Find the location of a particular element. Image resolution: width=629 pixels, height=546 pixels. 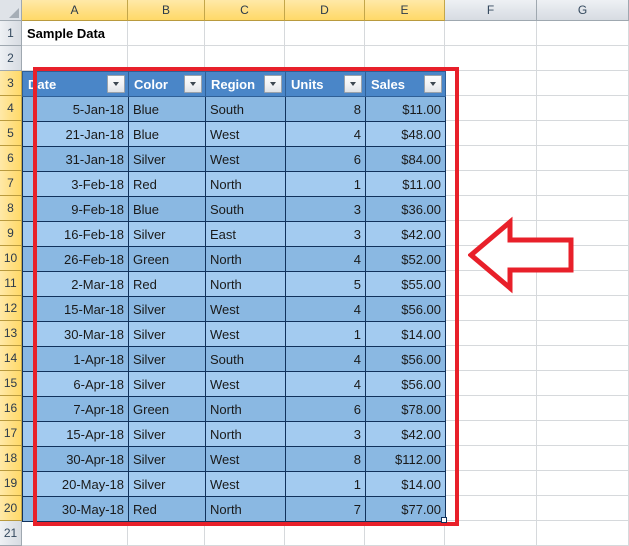

cell-units: 7 is located at coordinates (325, 509).